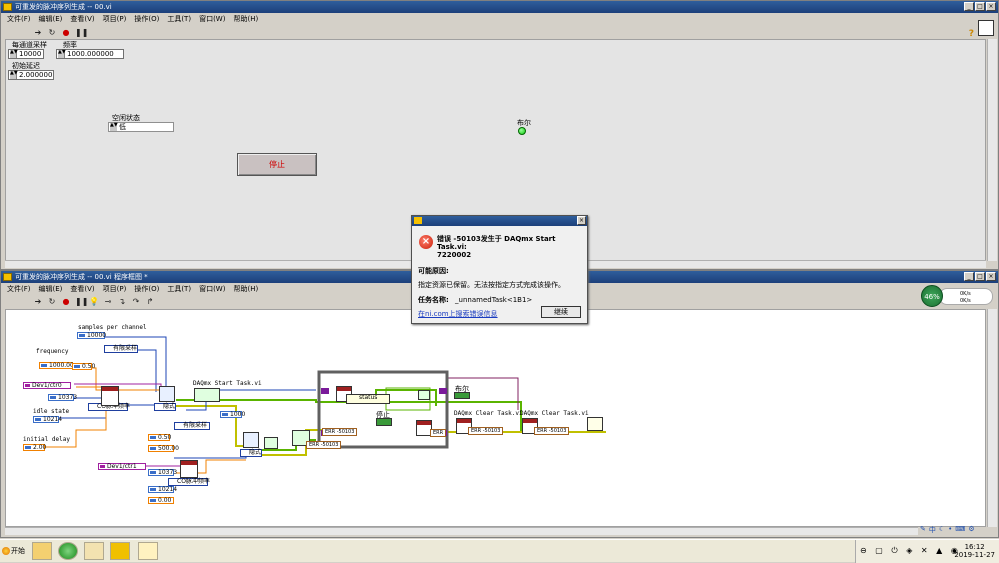 This screenshot has height=563, width=999. What do you see at coordinates (163, 448) in the screenshot?
I see `frequency-constant-2: 500.00` at bounding box center [163, 448].